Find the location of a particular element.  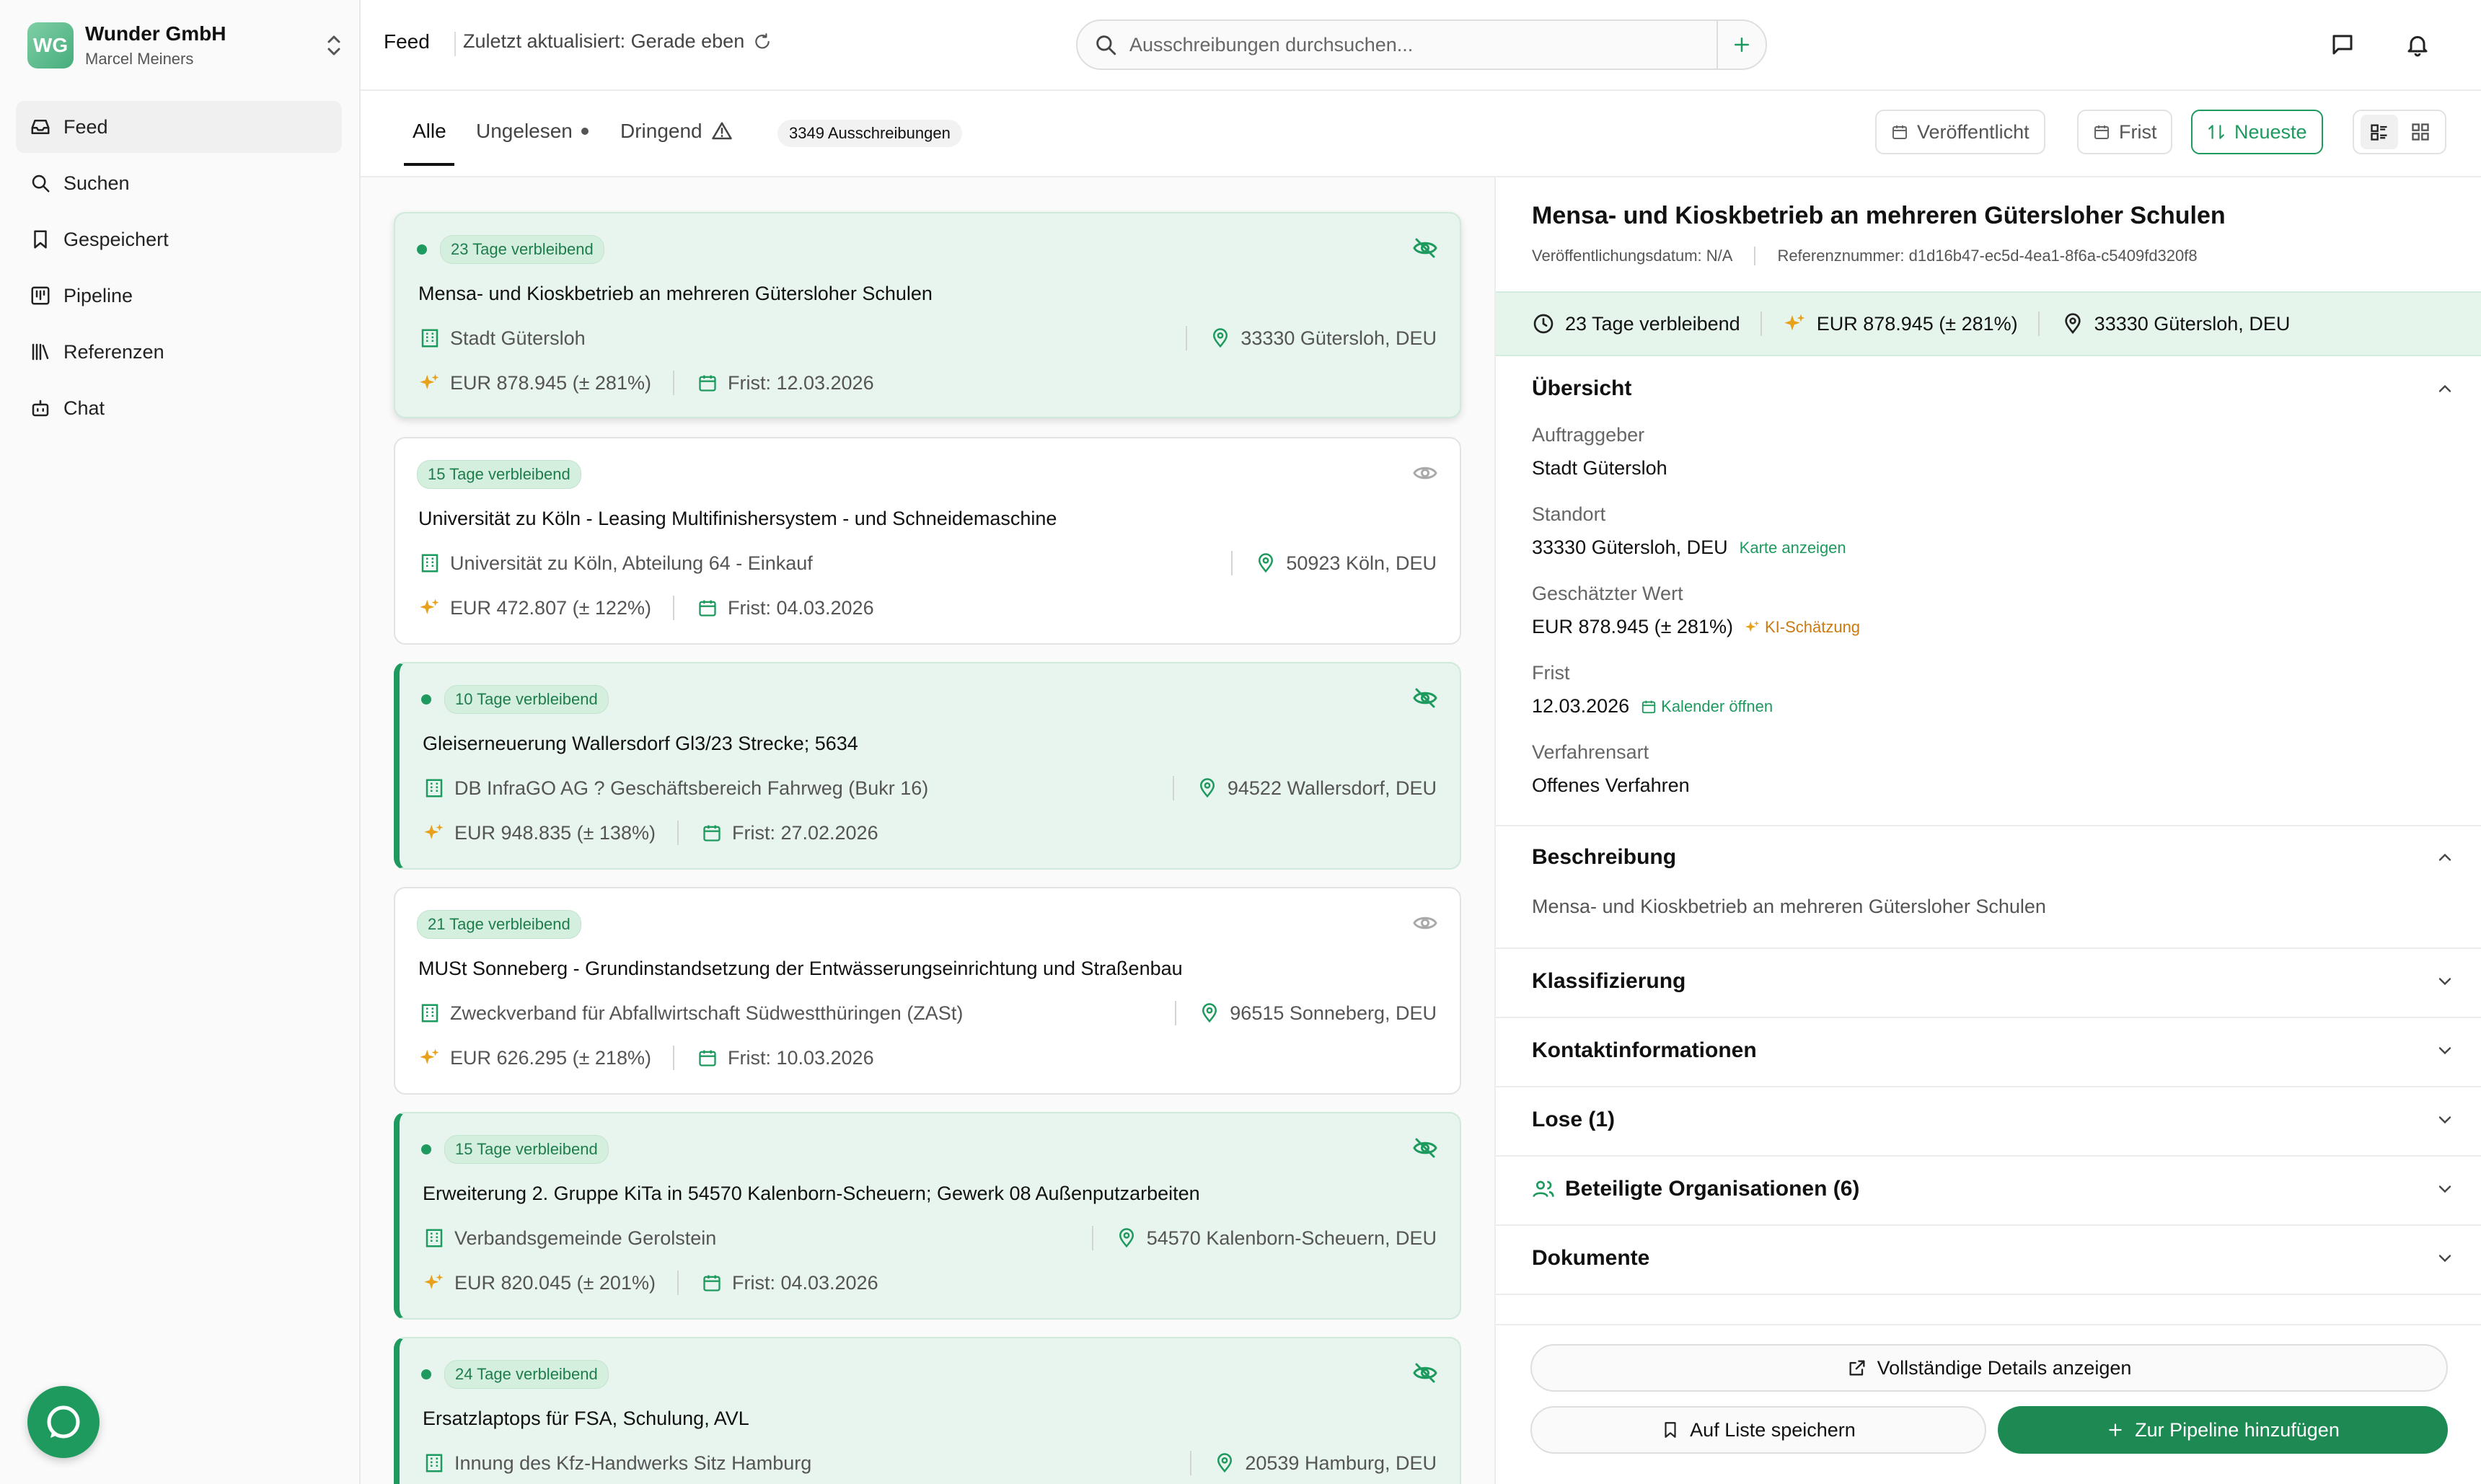

chat-launcher-button is located at coordinates (63, 1422).